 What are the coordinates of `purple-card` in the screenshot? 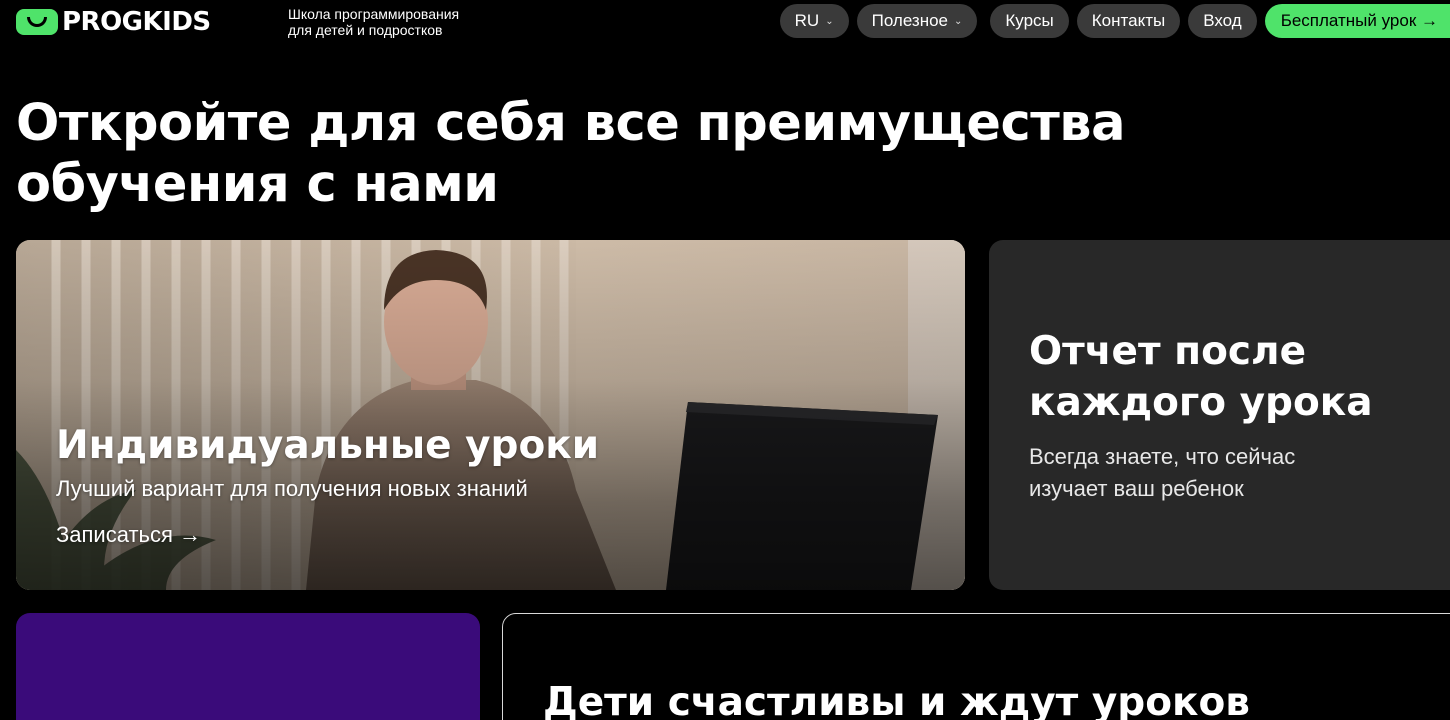 It's located at (248, 666).